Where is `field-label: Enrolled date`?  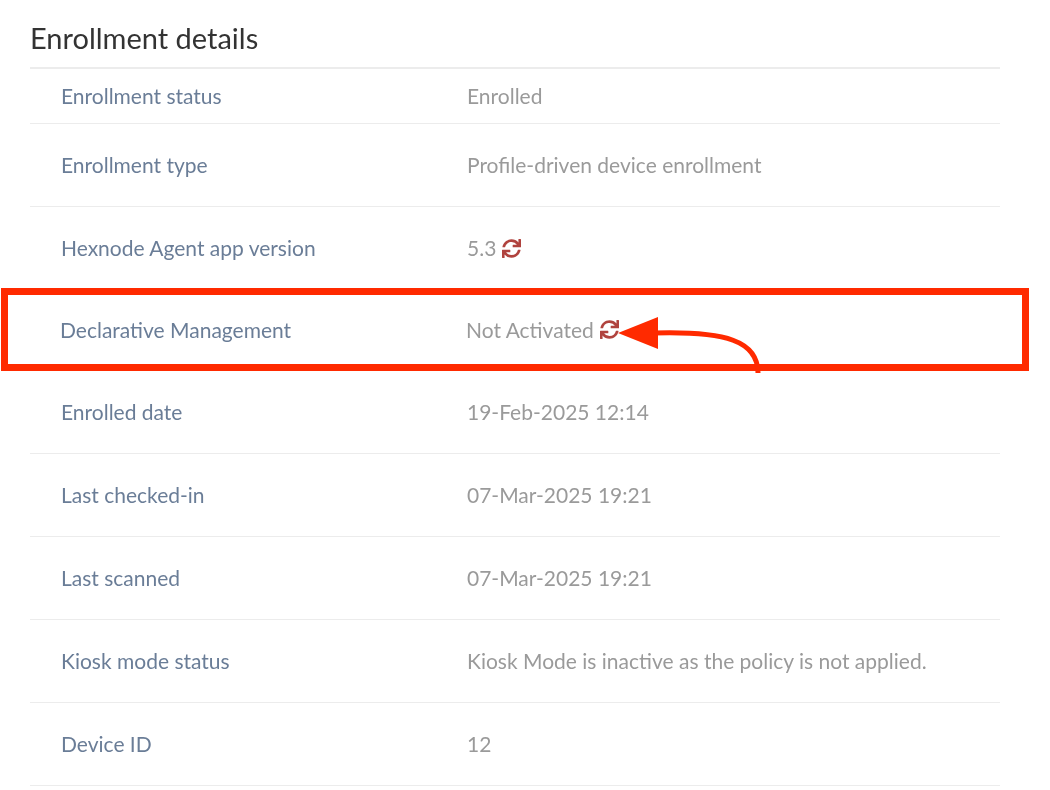
field-label: Enrolled date is located at coordinates (122, 412).